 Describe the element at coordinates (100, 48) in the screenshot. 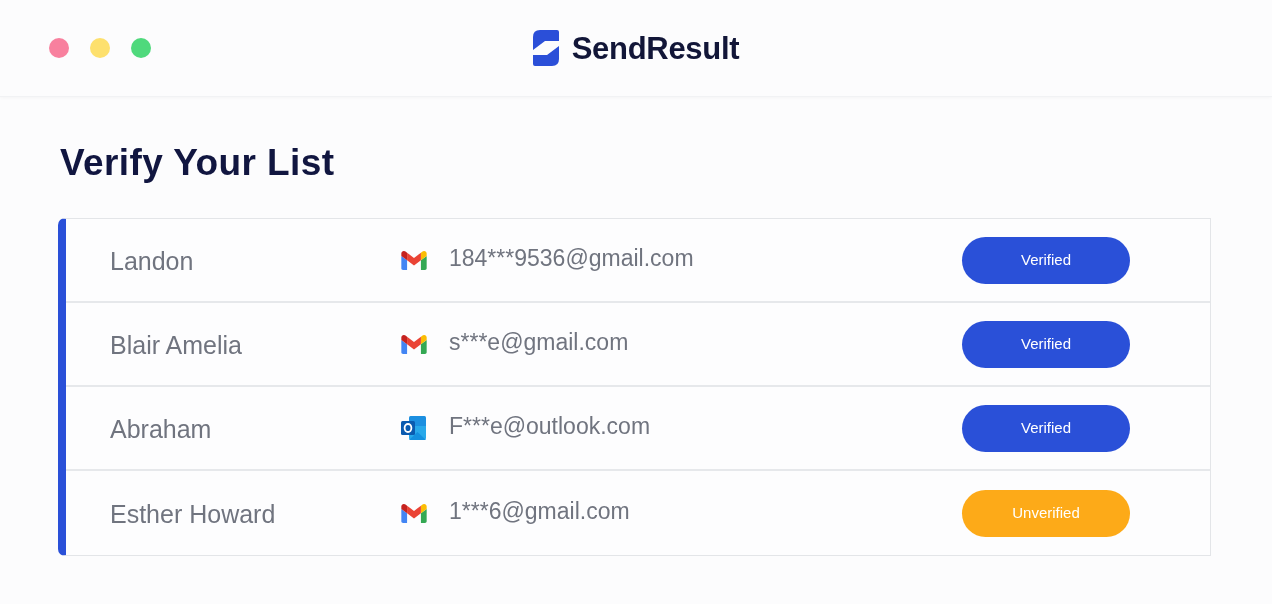

I see `minimize-icon` at that location.